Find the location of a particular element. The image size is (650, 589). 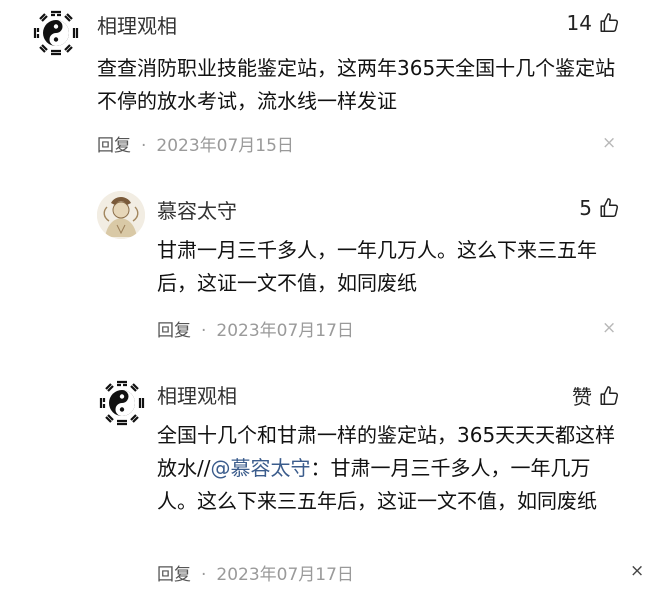

like-count: 14 is located at coordinates (579, 23).